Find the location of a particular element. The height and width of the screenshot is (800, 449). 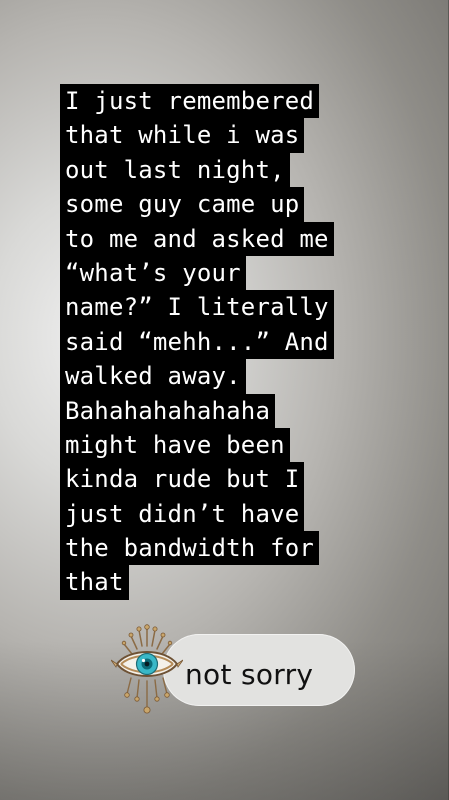

text-line: Bahahahahahaha is located at coordinates (235, 410).